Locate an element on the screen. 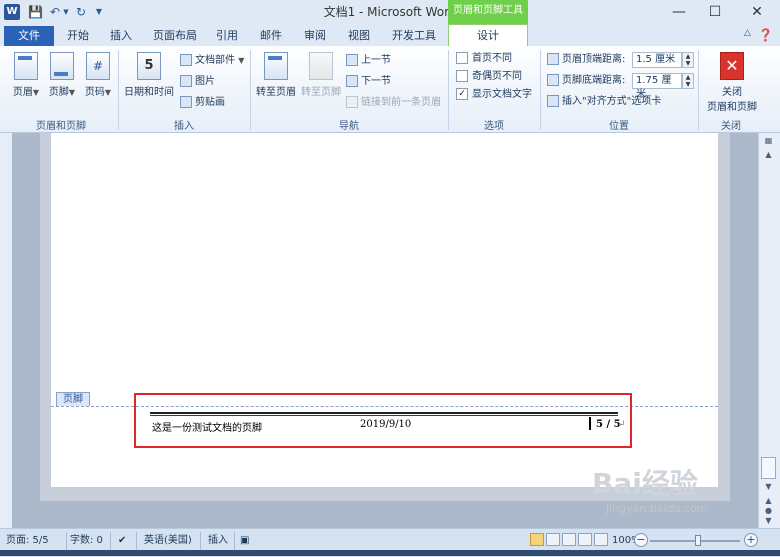 This screenshot has width=780, height=557. close-icon: ✕ is located at coordinates (732, 66).